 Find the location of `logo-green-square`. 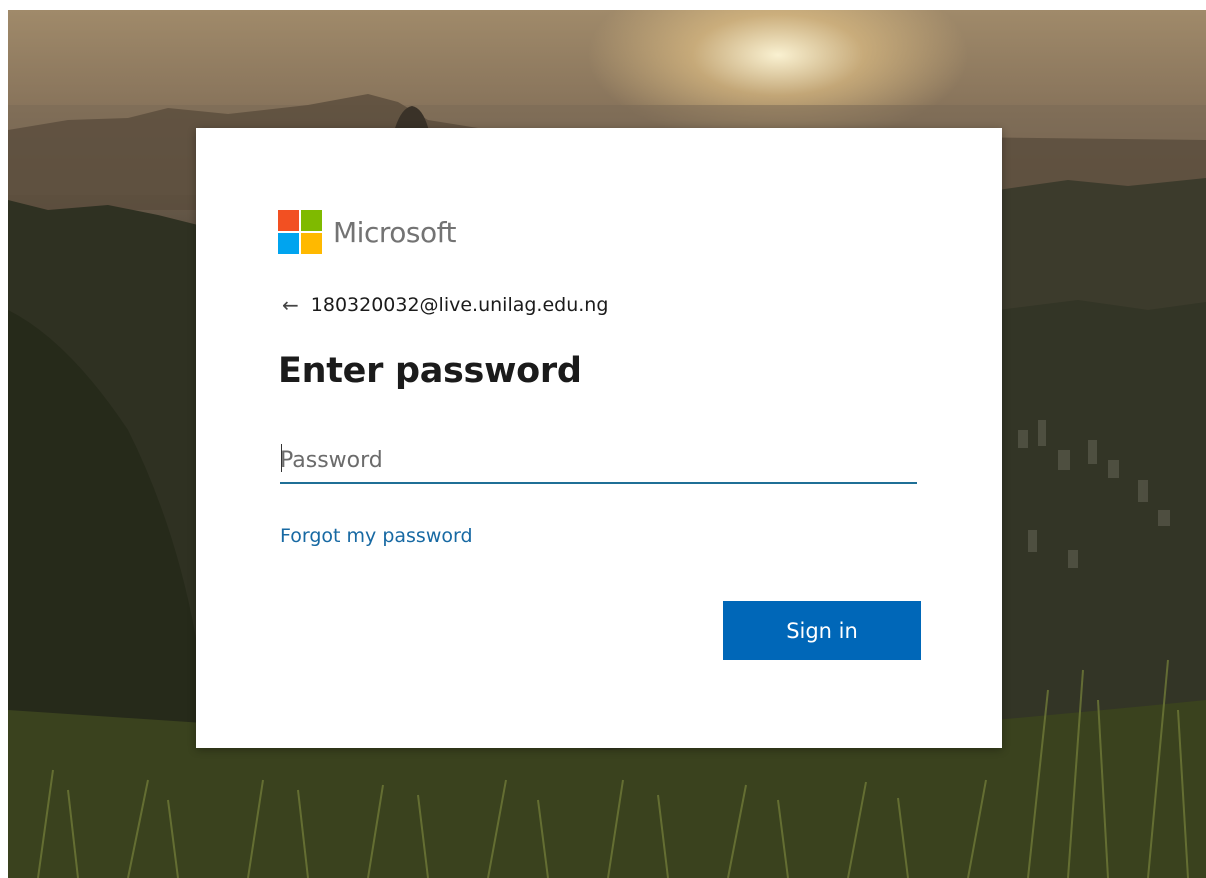

logo-green-square is located at coordinates (311, 220).